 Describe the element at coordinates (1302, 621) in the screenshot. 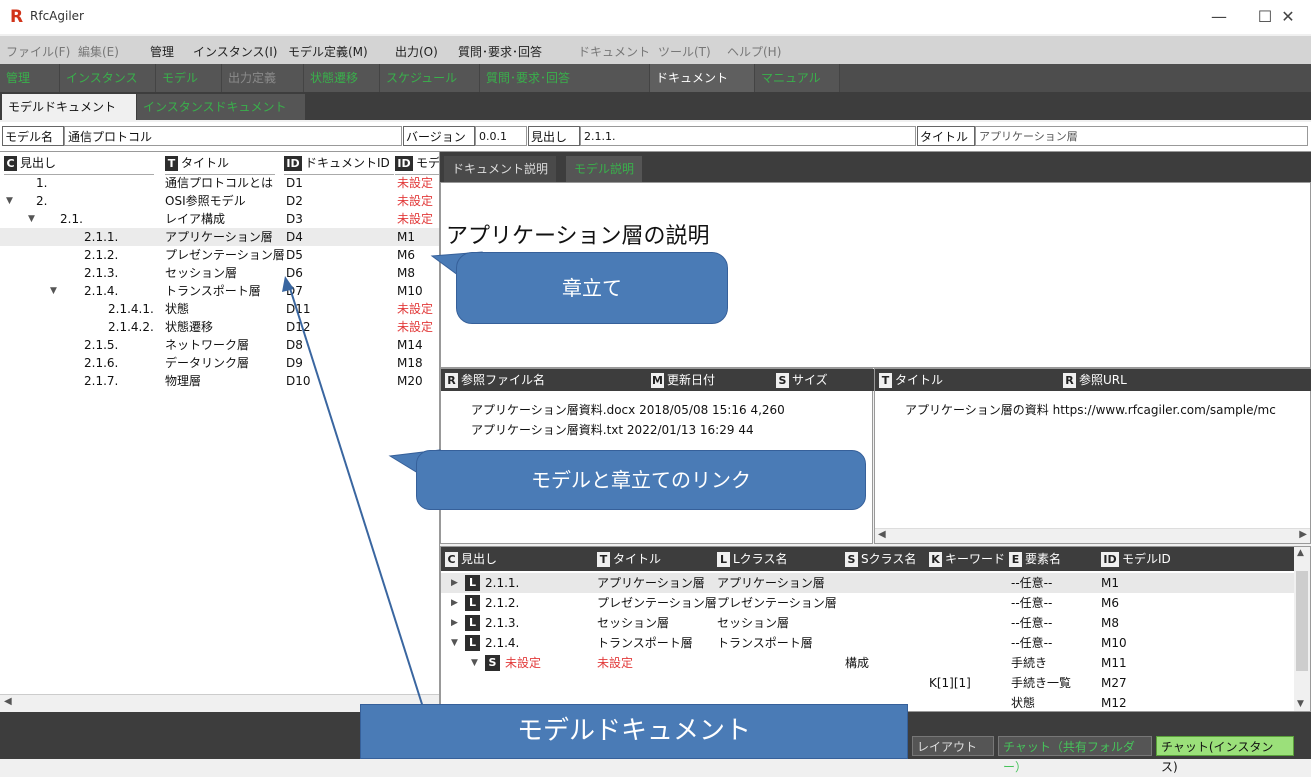

I see `scroll-thumb` at that location.